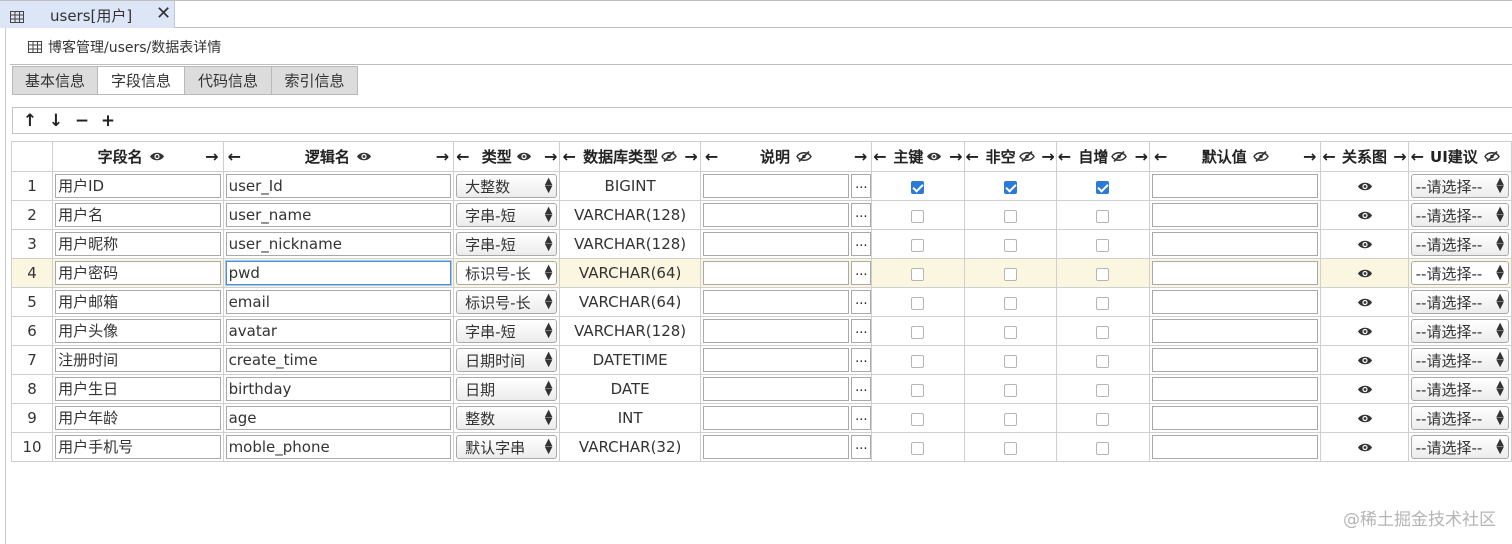  Describe the element at coordinates (338, 331) in the screenshot. I see `logic-name-input: avatar` at that location.